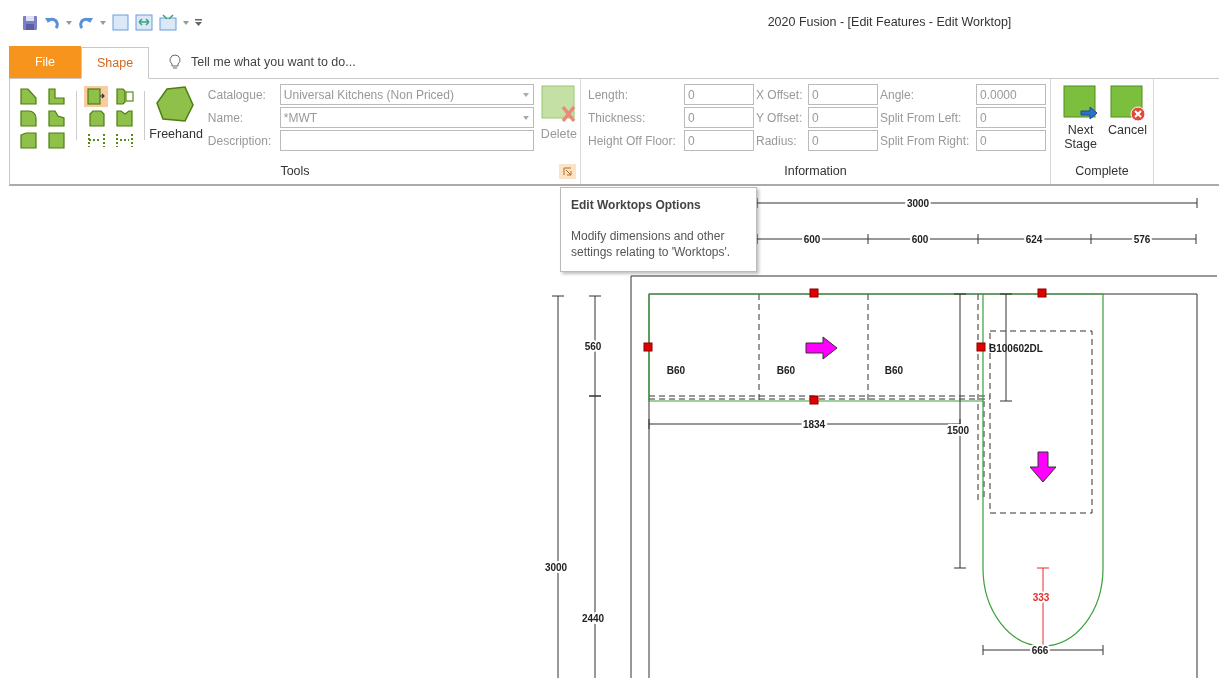 The height and width of the screenshot is (678, 1219). I want to click on input-field, so click(406, 140).